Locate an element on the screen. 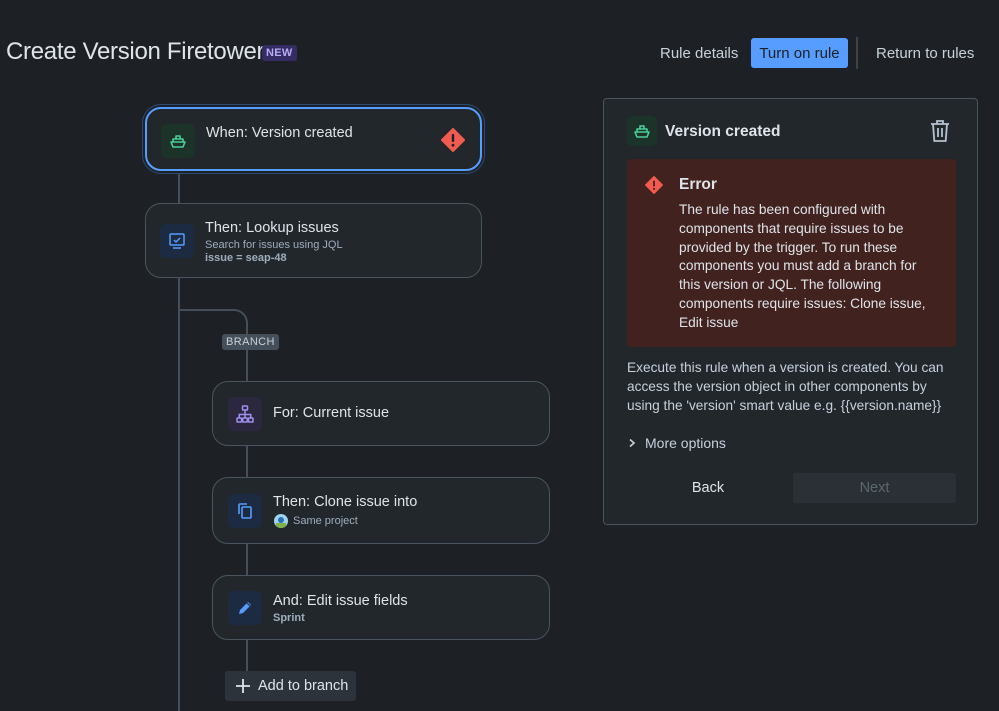 This screenshot has width=999, height=711. lookup-title: Then: Lookup issues is located at coordinates (272, 228).